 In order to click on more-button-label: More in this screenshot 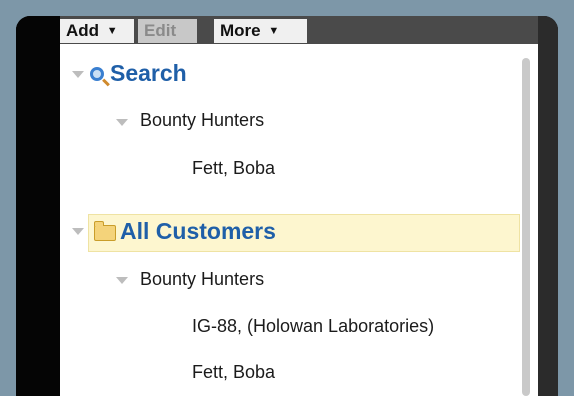, I will do `click(240, 30)`.